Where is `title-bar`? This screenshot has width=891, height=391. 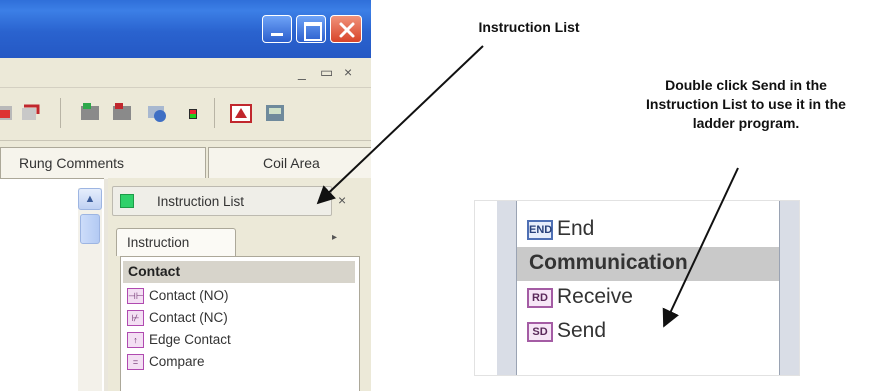
title-bar is located at coordinates (185, 29).